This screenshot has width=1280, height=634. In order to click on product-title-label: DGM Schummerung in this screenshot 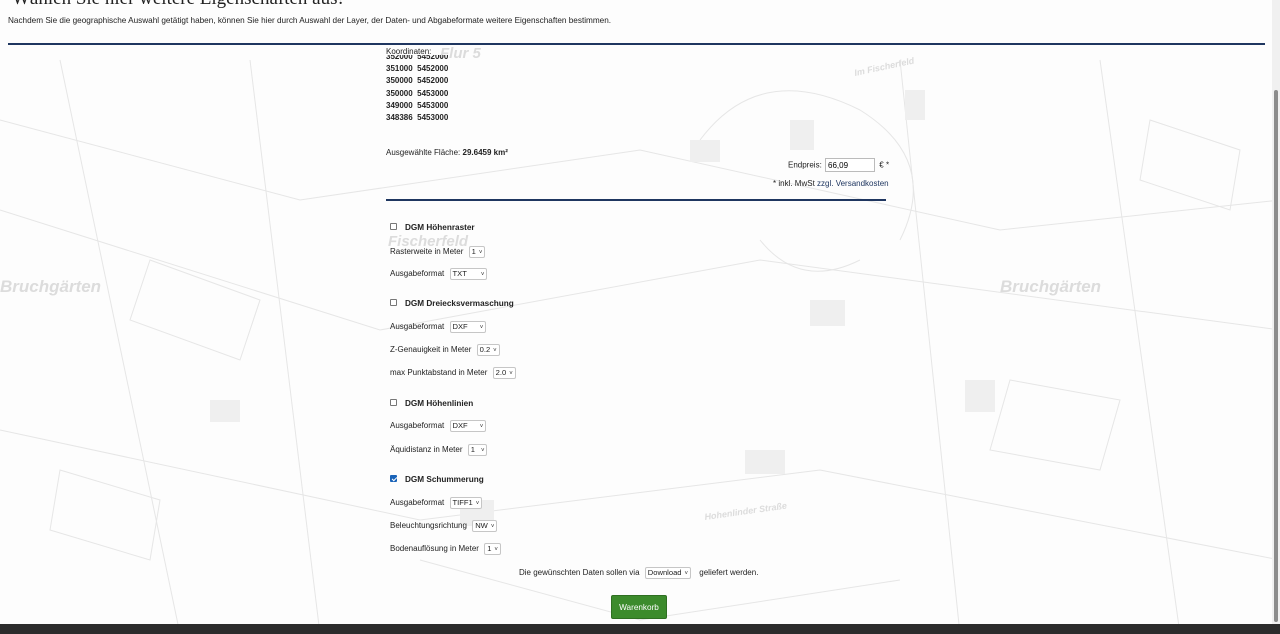, I will do `click(444, 479)`.